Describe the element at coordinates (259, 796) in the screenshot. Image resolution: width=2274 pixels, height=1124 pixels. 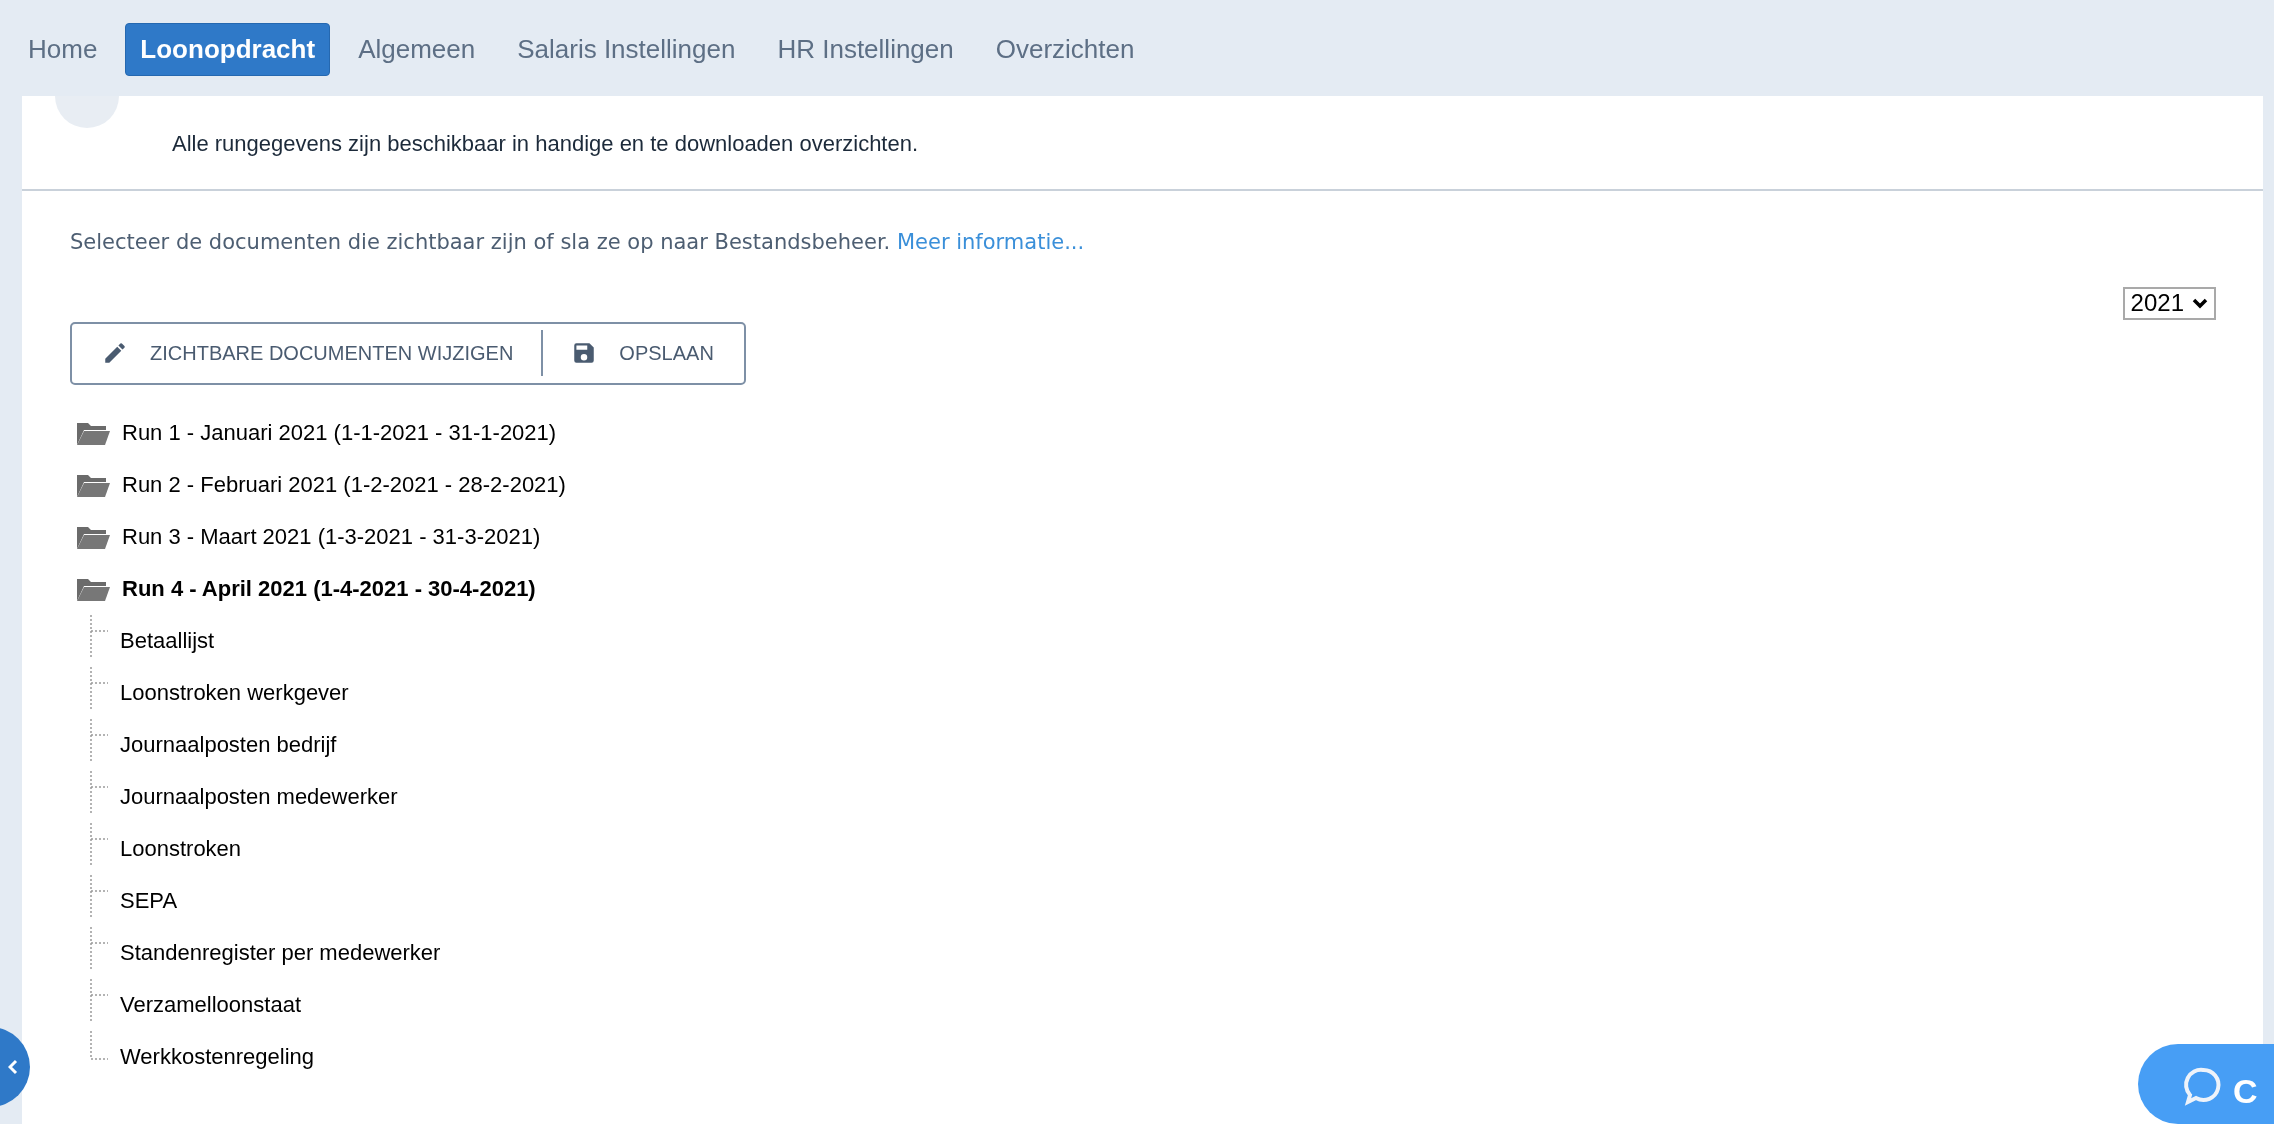
I see `tree-document-item: Journaalposten medewerker` at that location.